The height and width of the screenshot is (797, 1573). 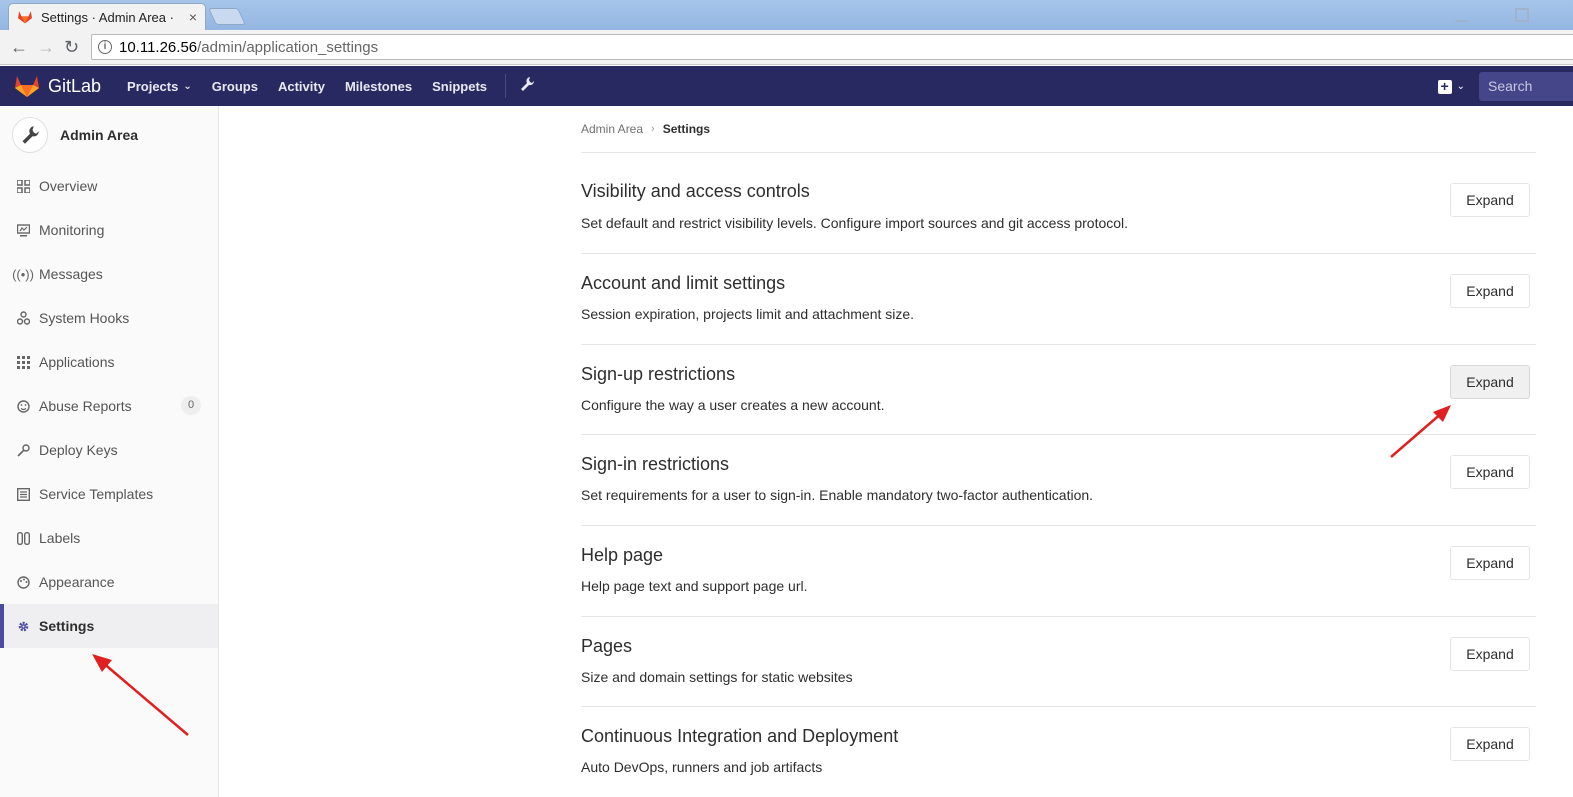 I want to click on breadcrumb-current: Settings, so click(x=686, y=129).